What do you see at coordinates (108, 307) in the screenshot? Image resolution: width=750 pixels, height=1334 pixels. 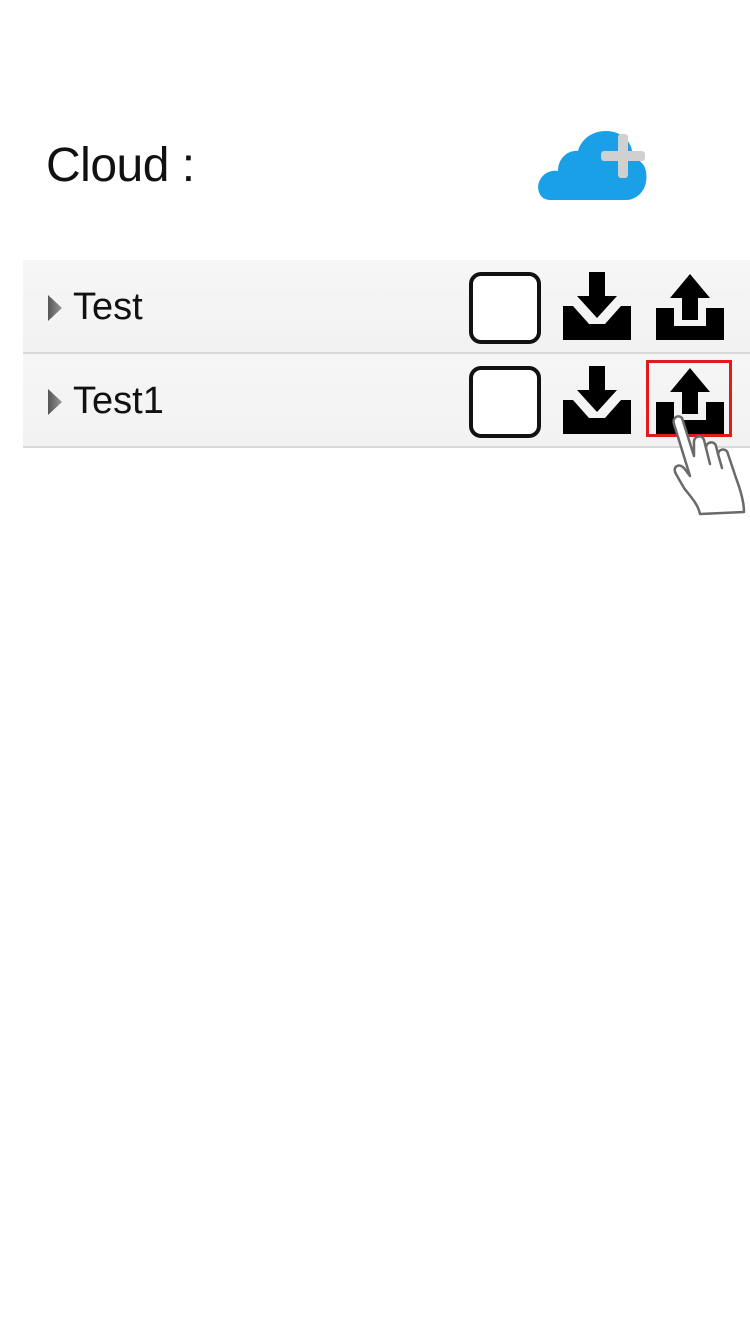 I see `folder-name: Test` at bounding box center [108, 307].